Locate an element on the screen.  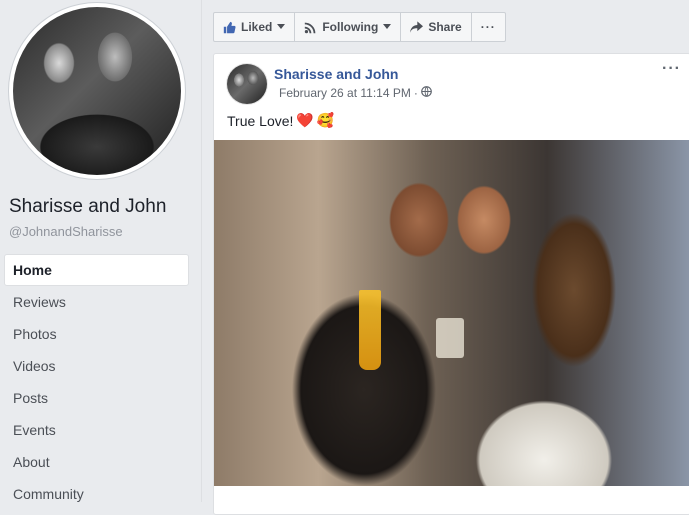
post-text: True Love! ❤️ 🥰 is located at coordinates (280, 120).